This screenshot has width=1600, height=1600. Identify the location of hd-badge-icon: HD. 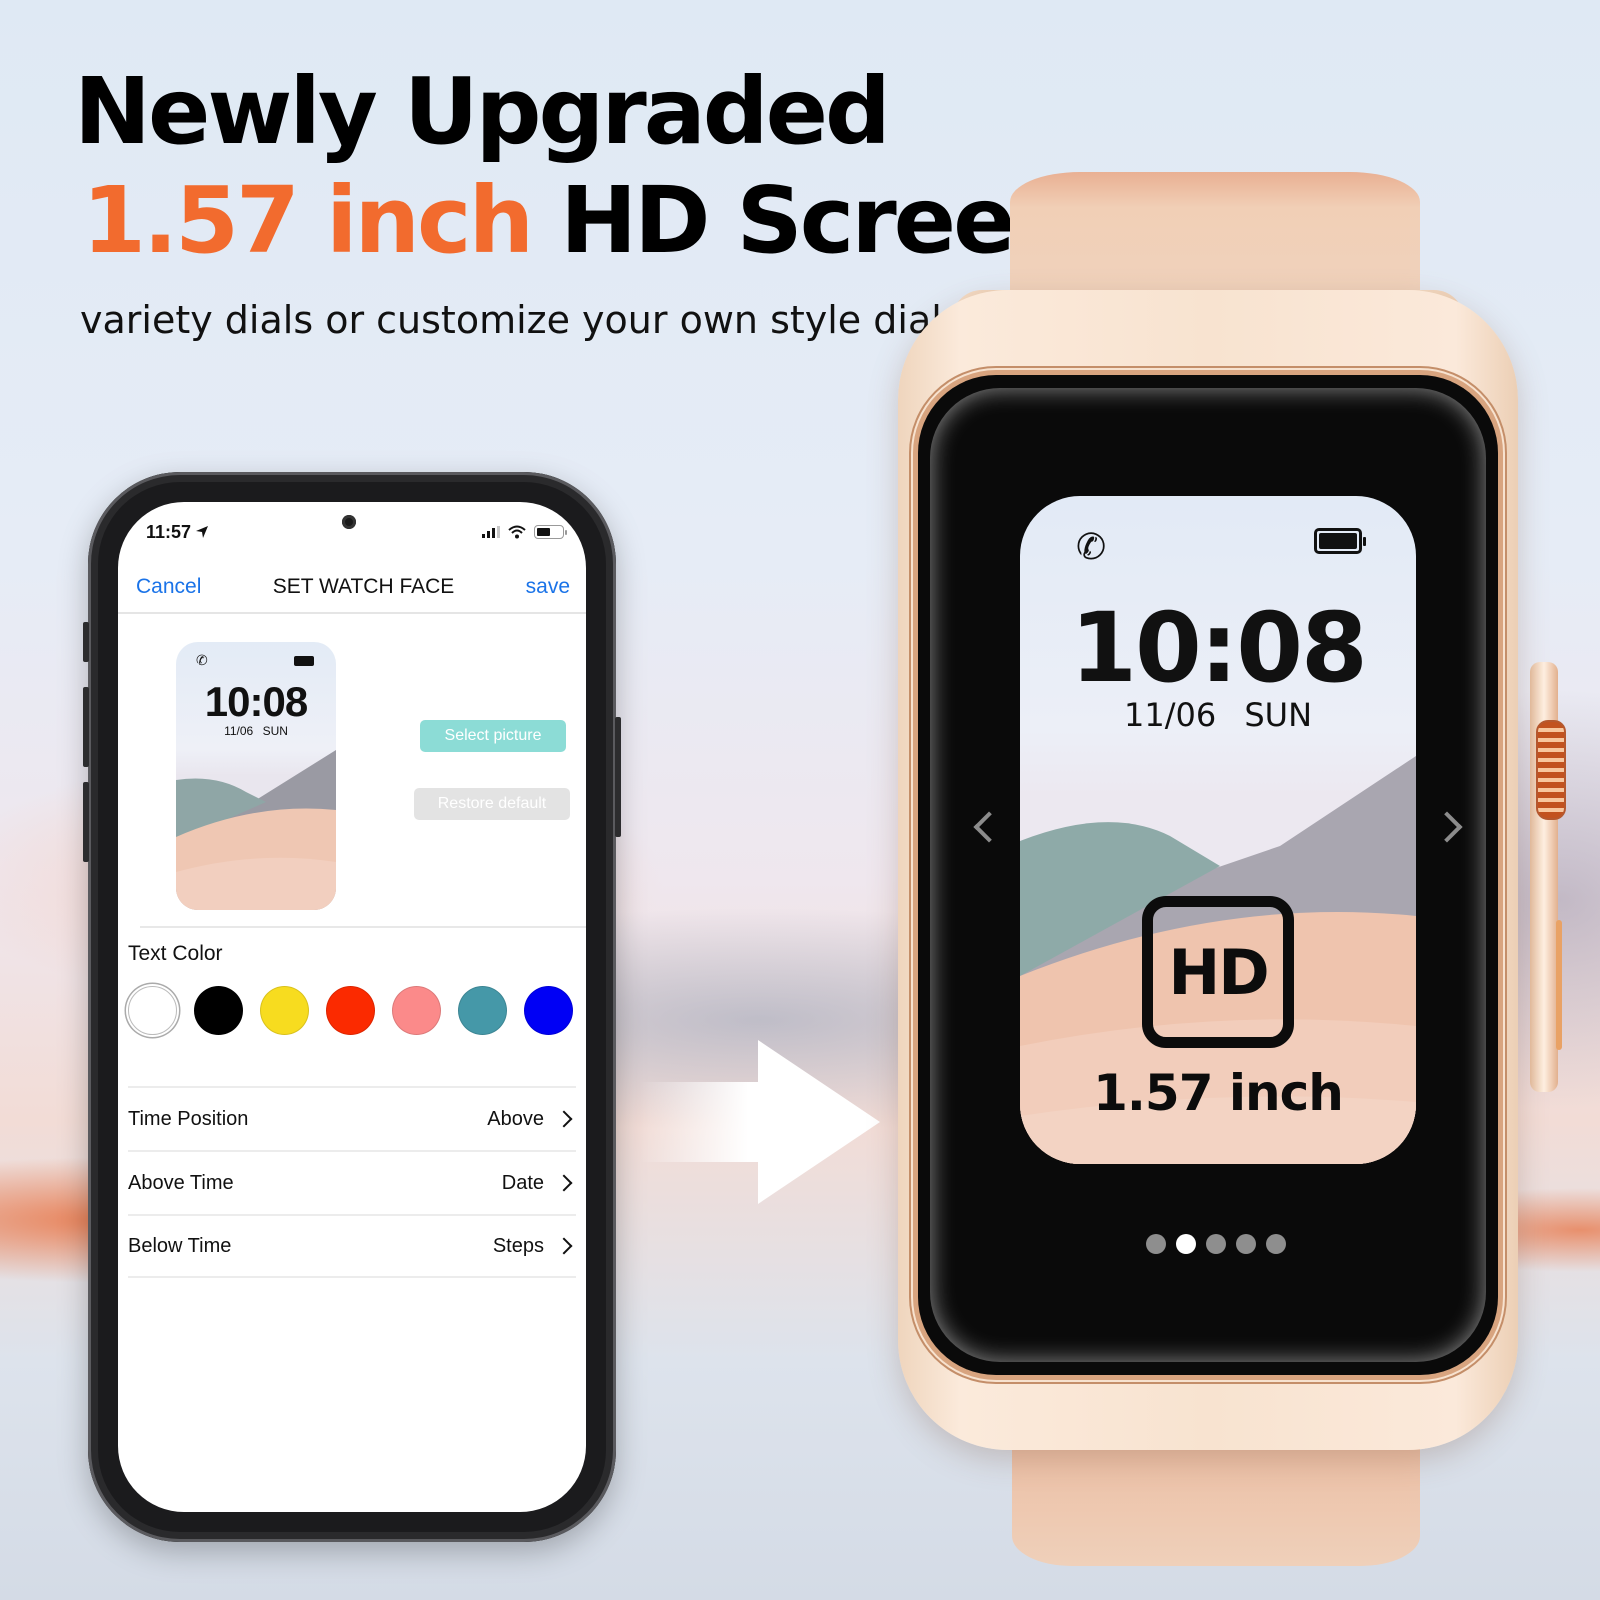
(1218, 972).